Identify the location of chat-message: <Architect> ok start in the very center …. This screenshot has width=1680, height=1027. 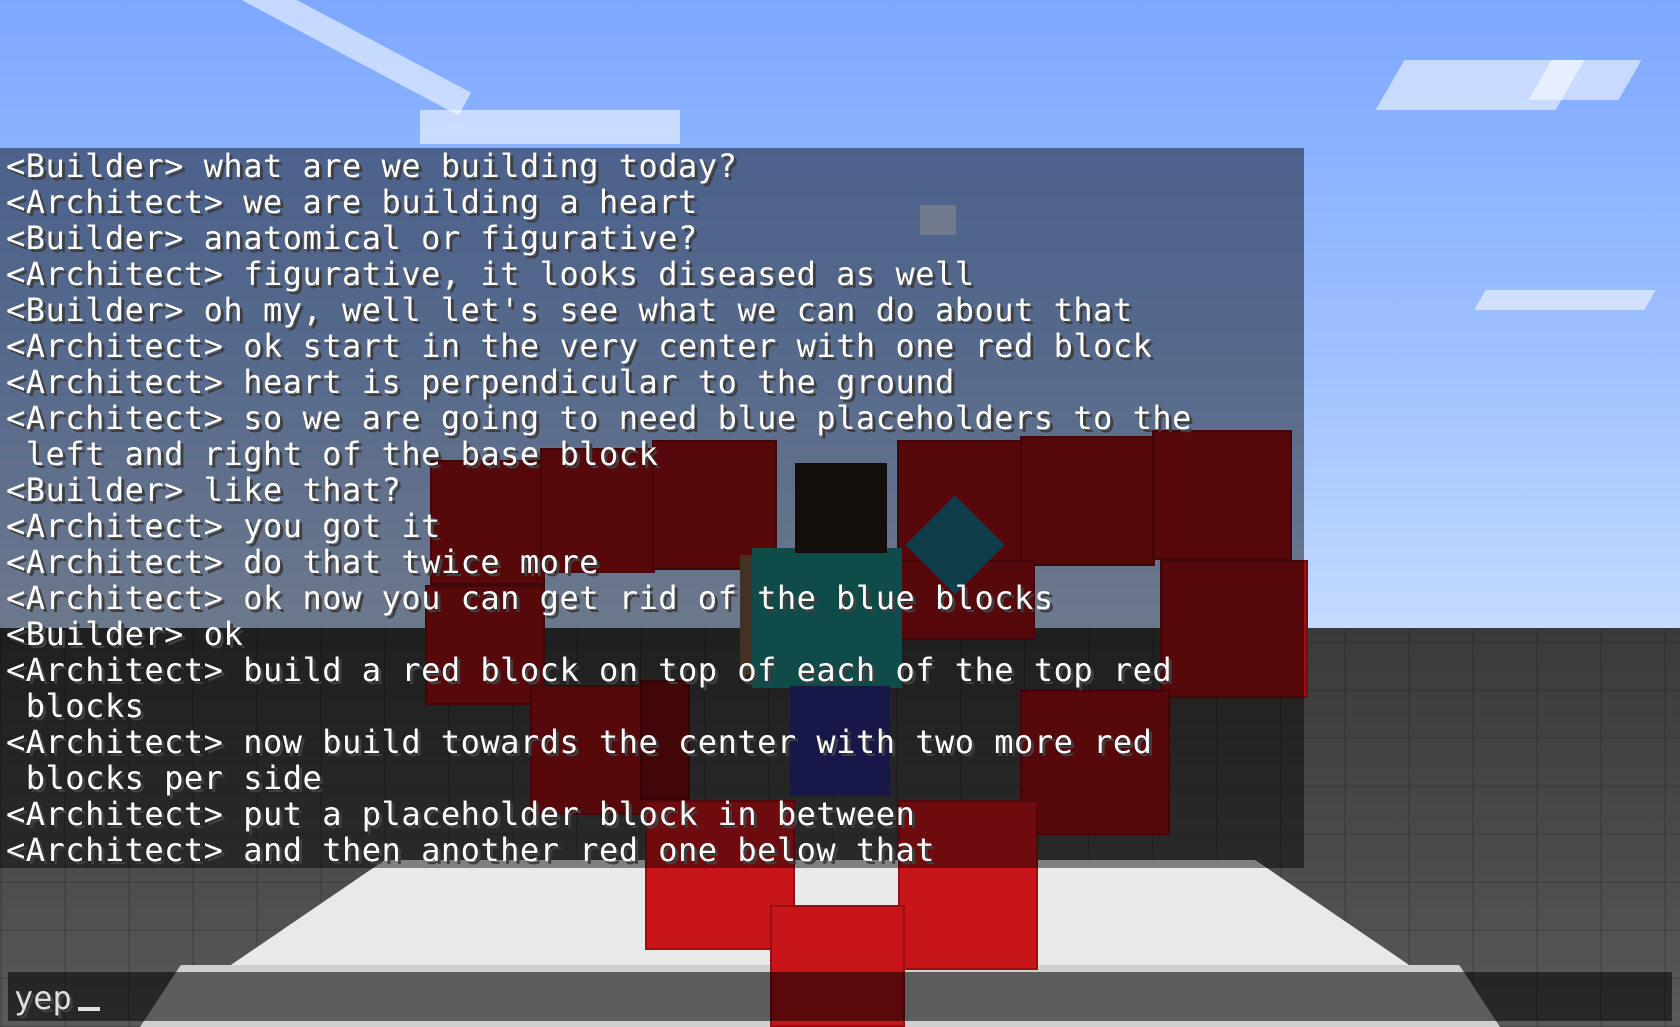
(579, 346).